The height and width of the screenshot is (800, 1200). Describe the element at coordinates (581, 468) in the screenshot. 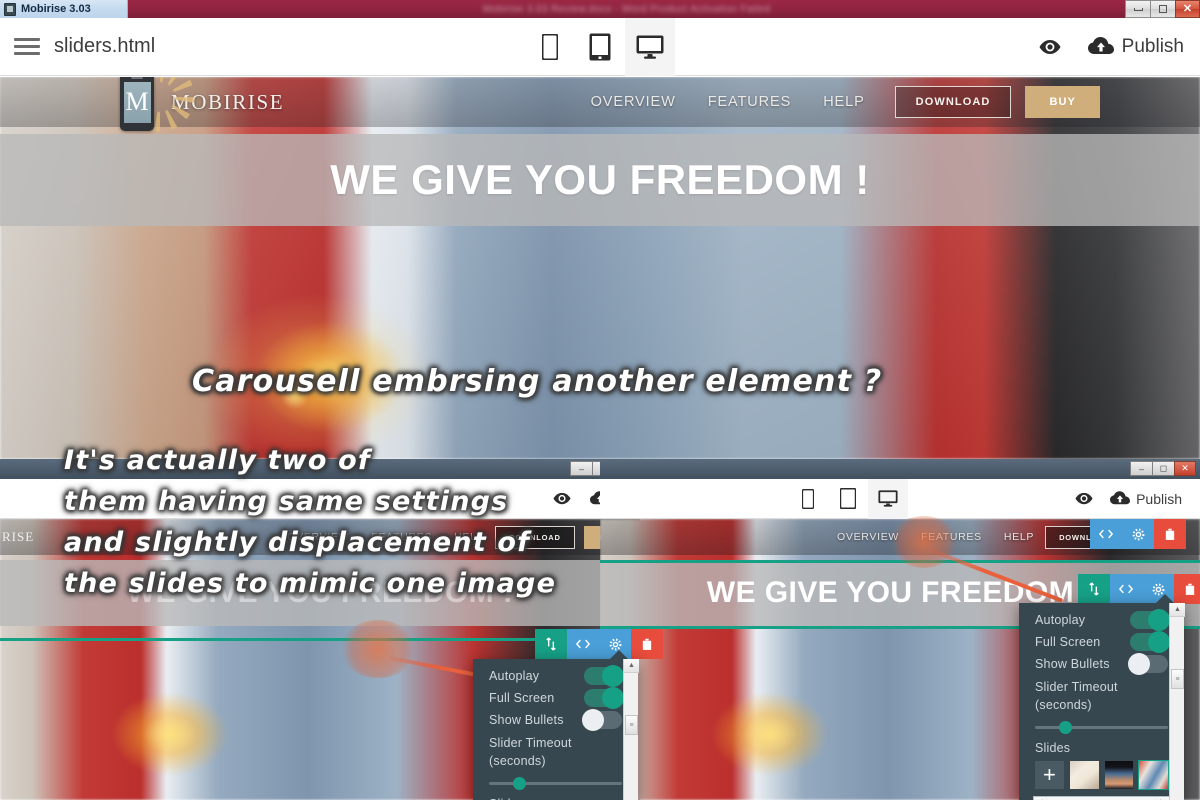

I see `inner1-minimize-button: –` at that location.